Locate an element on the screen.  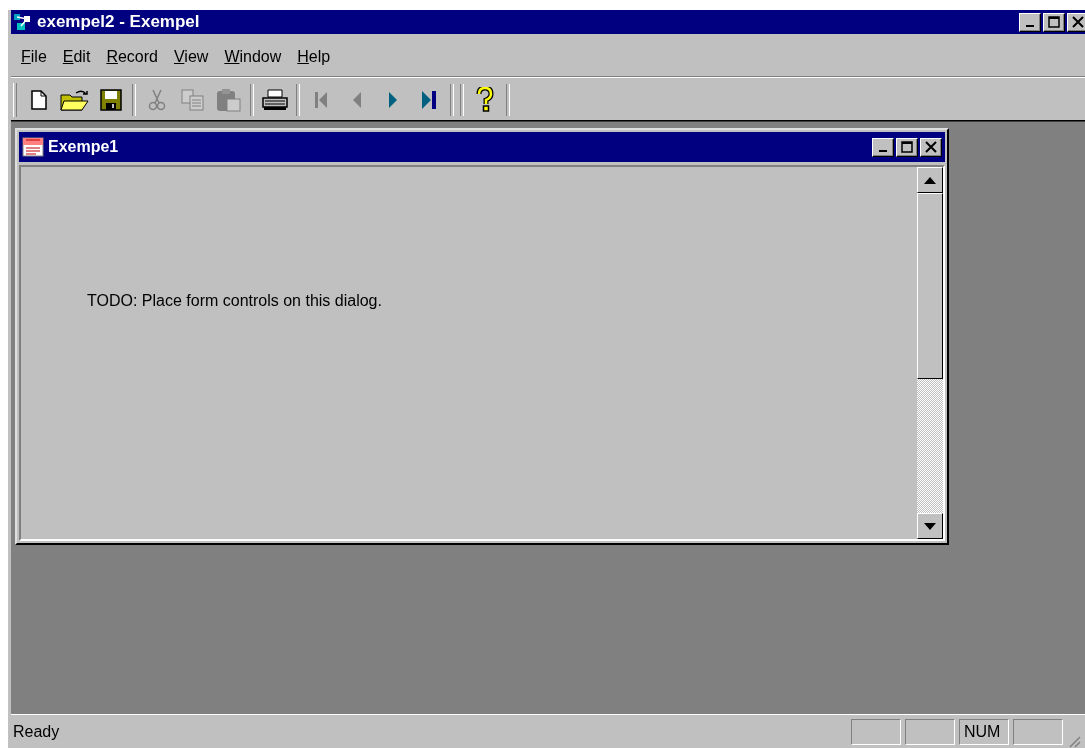
document-icon is located at coordinates (33, 147).